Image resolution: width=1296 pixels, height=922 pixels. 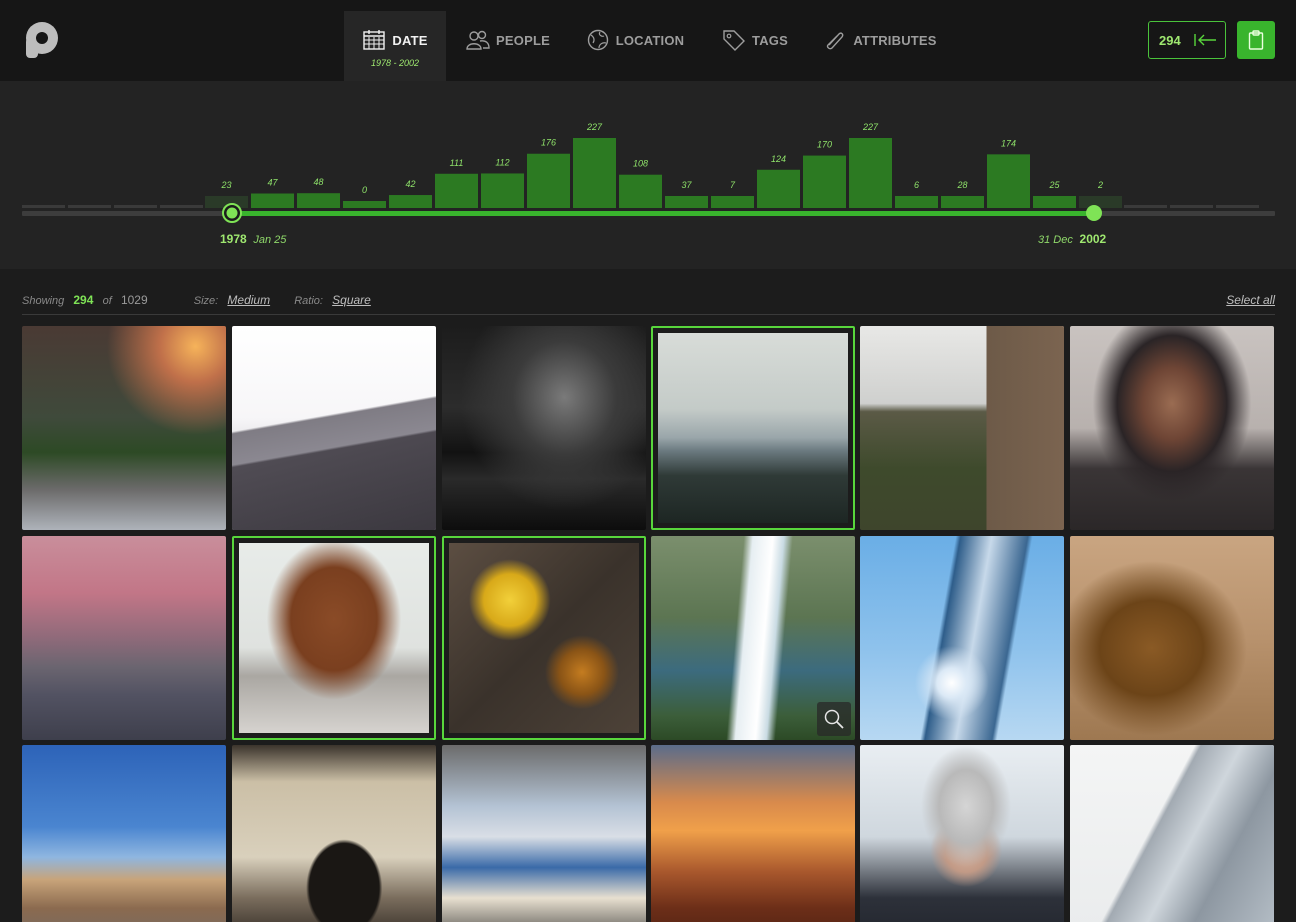 I want to click on size-dropdown: Medium, so click(x=248, y=300).